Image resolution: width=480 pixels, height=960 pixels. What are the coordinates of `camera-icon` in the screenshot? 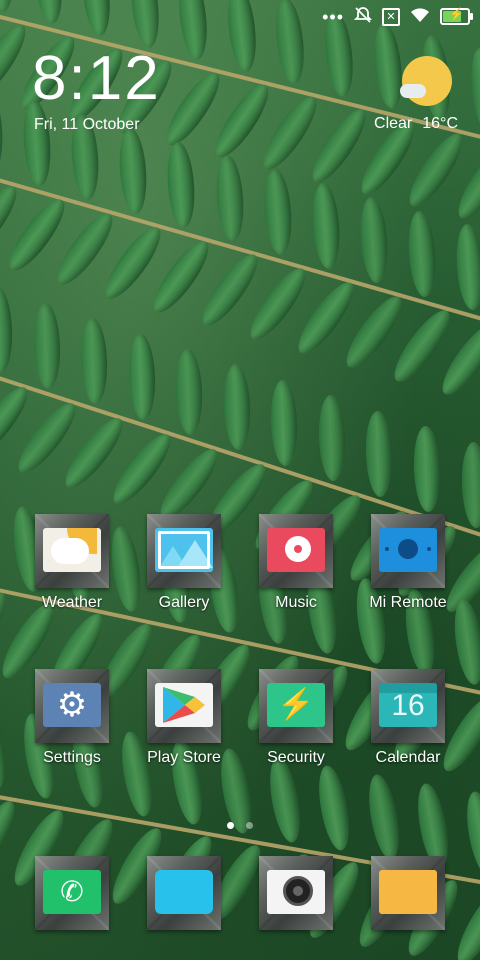 It's located at (296, 893).